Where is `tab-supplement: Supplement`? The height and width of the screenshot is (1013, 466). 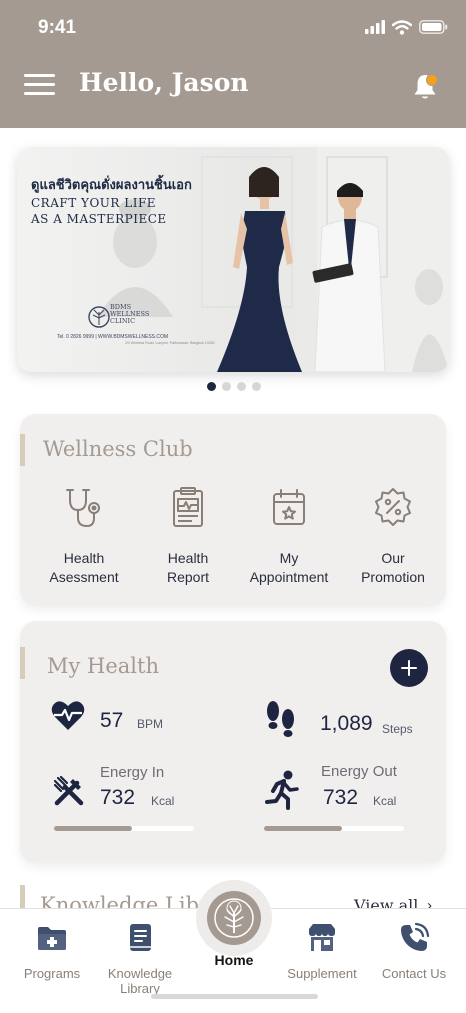
tab-supplement: Supplement is located at coordinates (322, 951).